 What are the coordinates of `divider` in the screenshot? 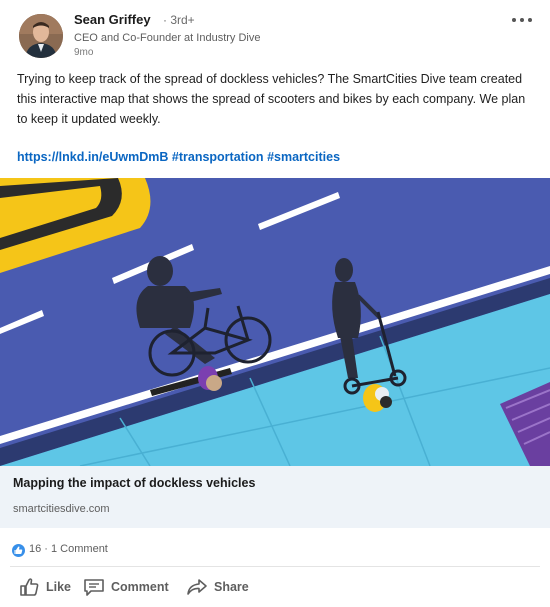 It's located at (275, 566).